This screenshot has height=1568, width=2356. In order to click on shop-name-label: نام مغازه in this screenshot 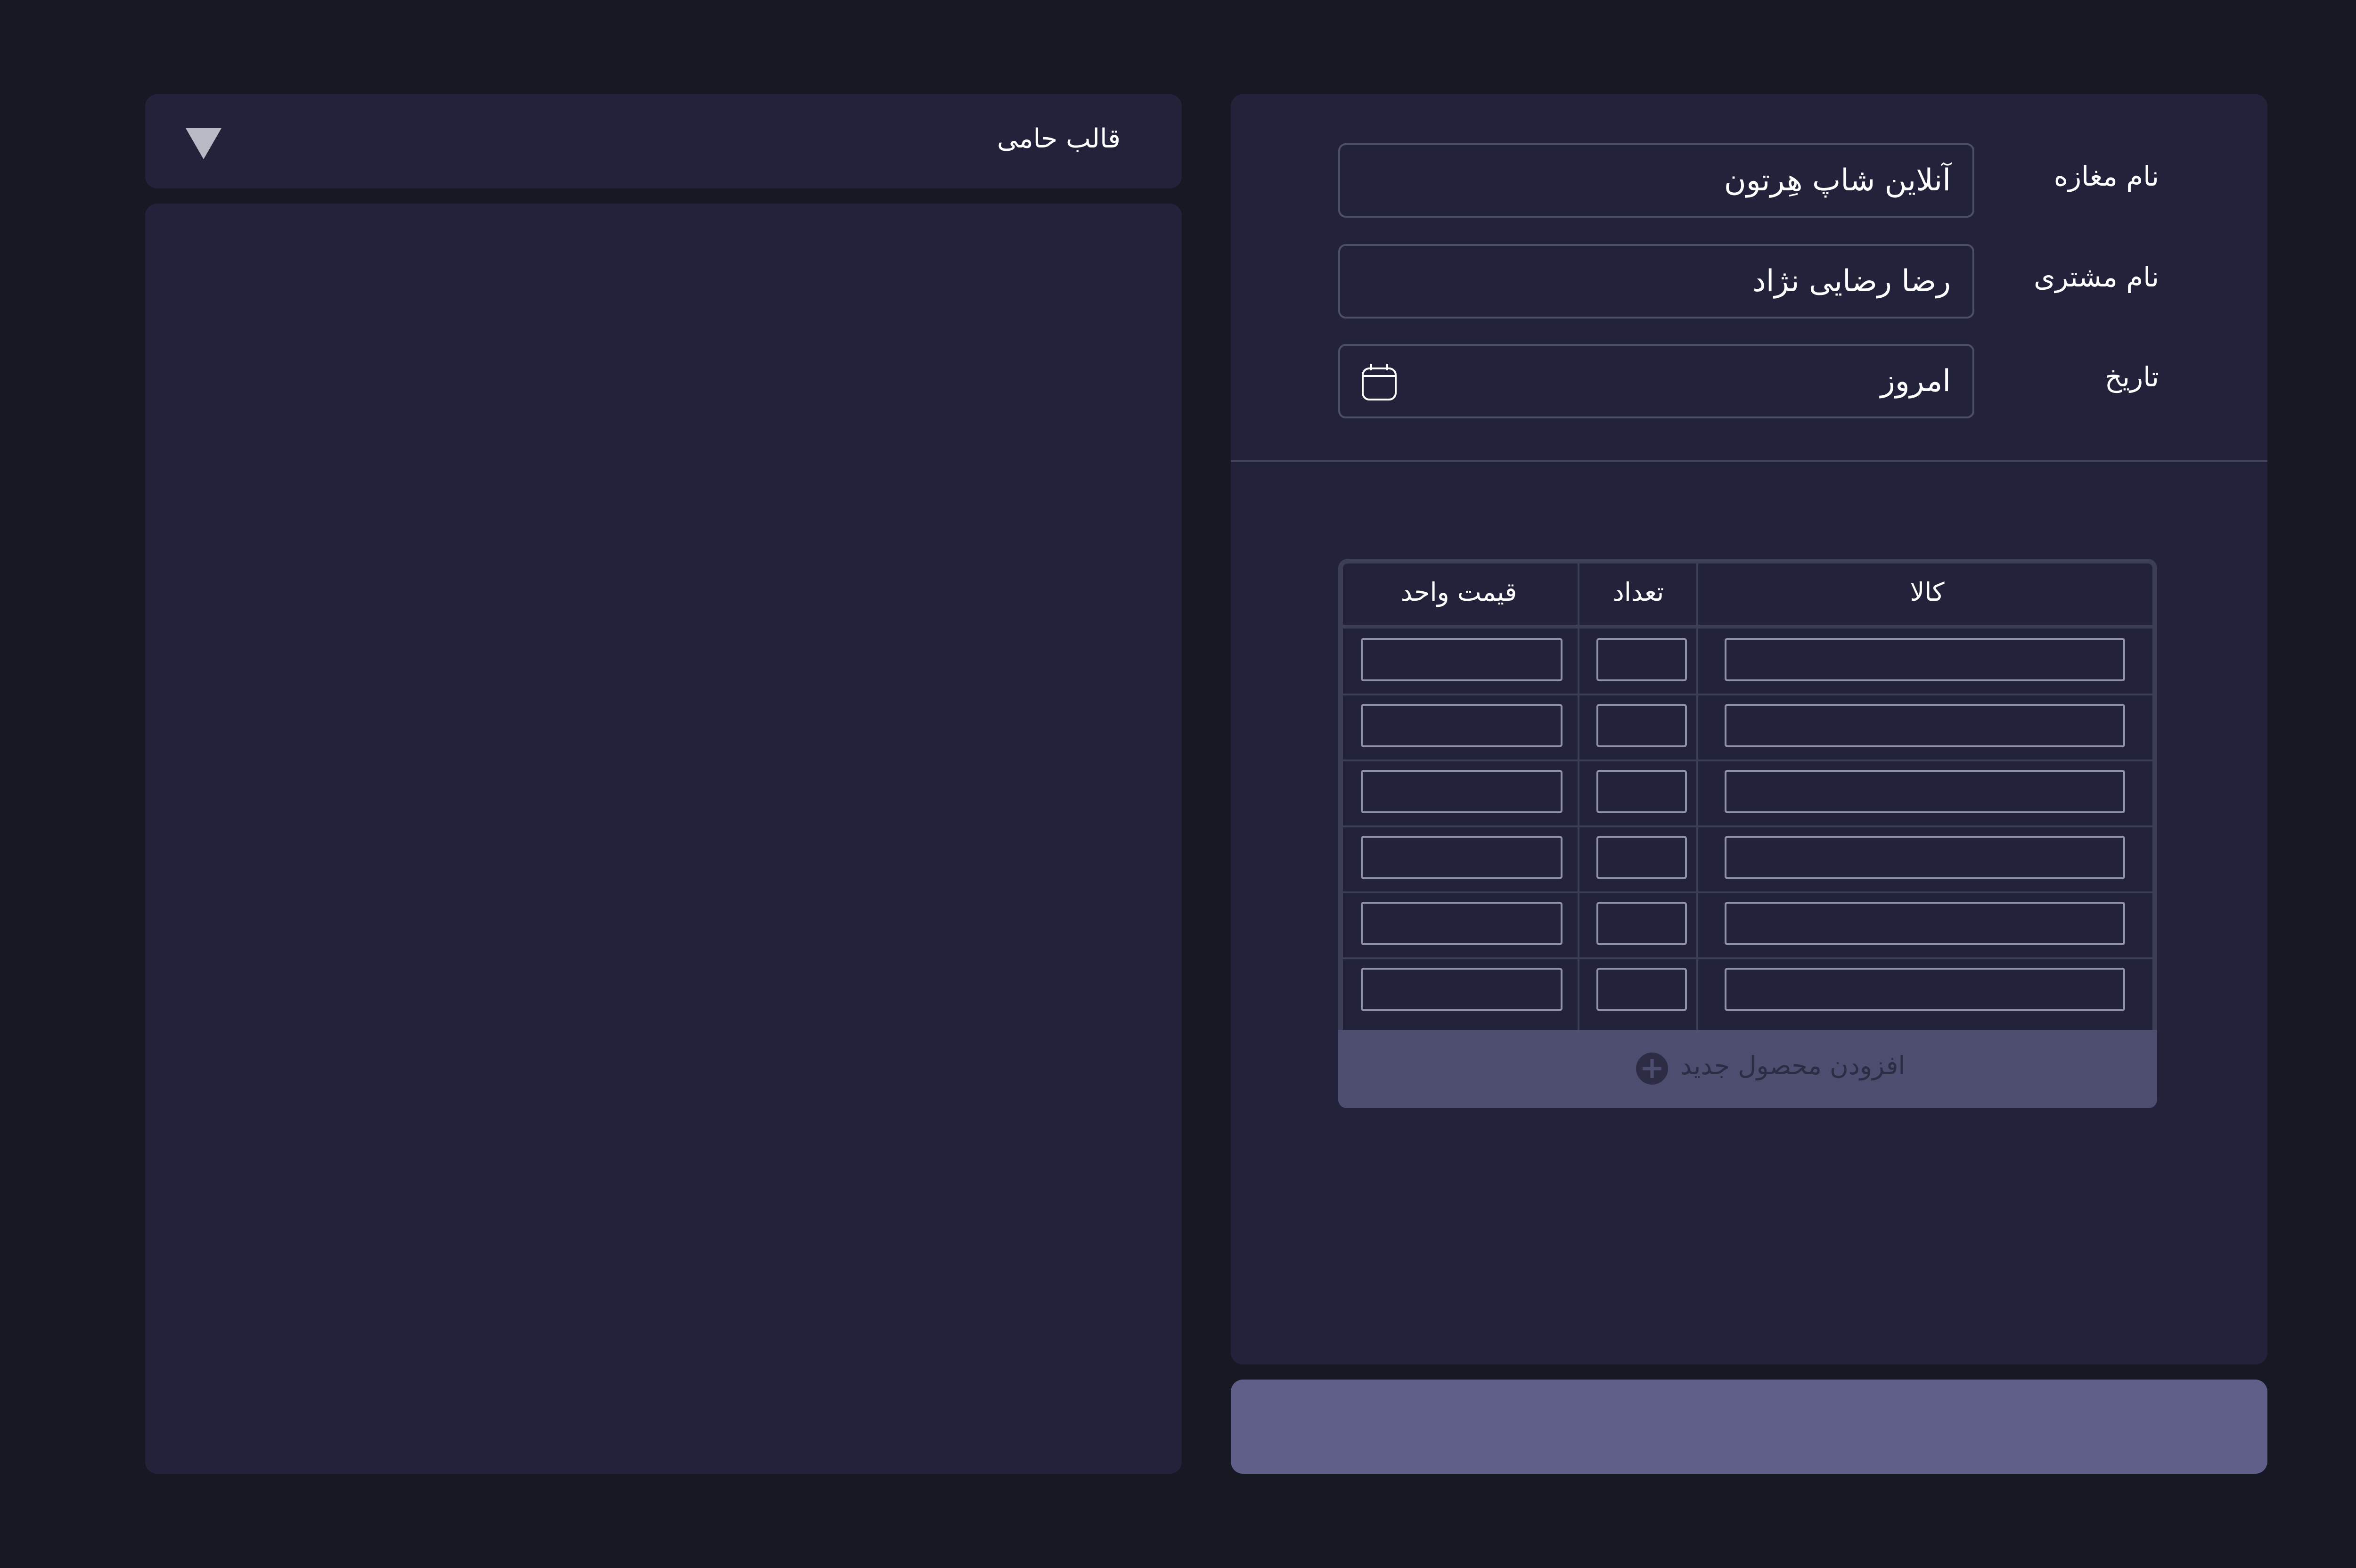, I will do `click(2106, 176)`.